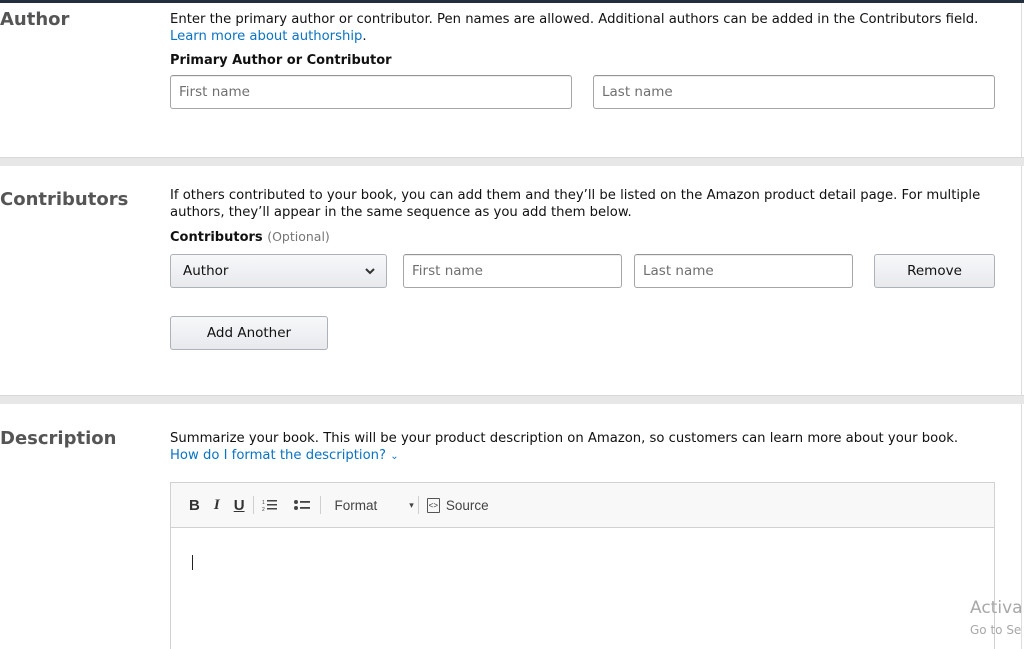 The image size is (1024, 649). What do you see at coordinates (433, 505) in the screenshot?
I see `source-code-icon: <>` at bounding box center [433, 505].